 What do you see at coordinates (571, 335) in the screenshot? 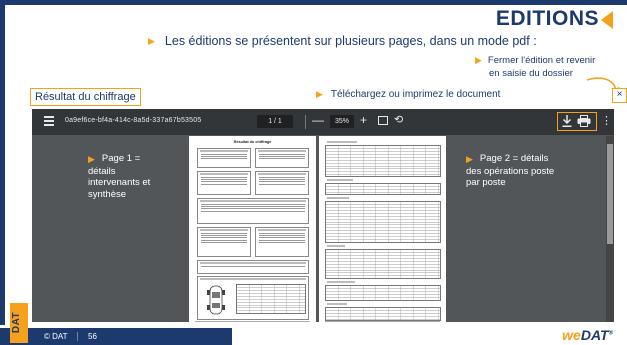
I see `brand-we: we` at bounding box center [571, 335].